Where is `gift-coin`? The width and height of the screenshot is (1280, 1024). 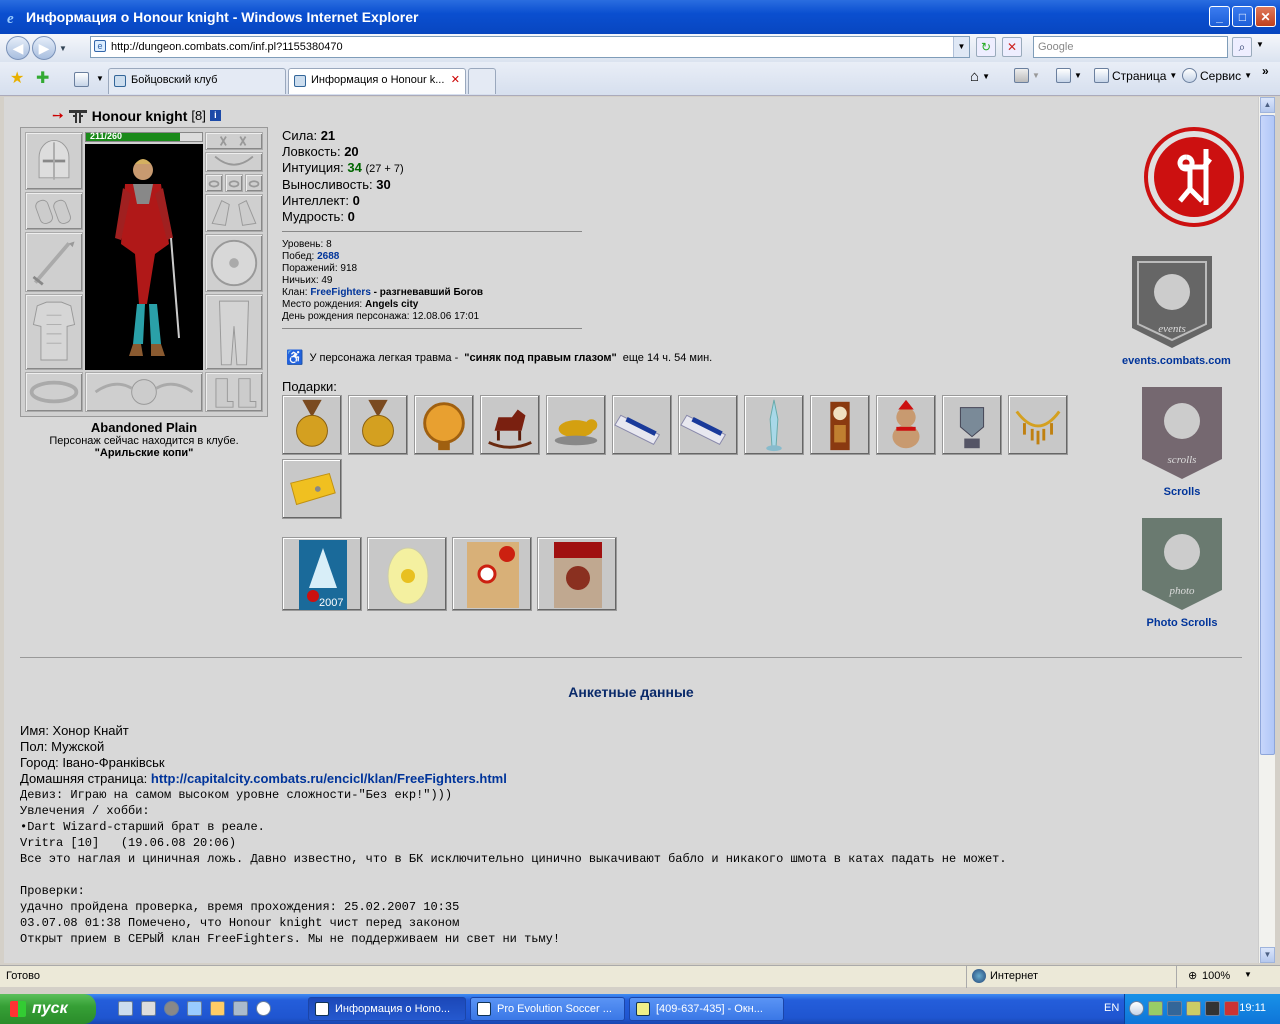 gift-coin is located at coordinates (444, 425).